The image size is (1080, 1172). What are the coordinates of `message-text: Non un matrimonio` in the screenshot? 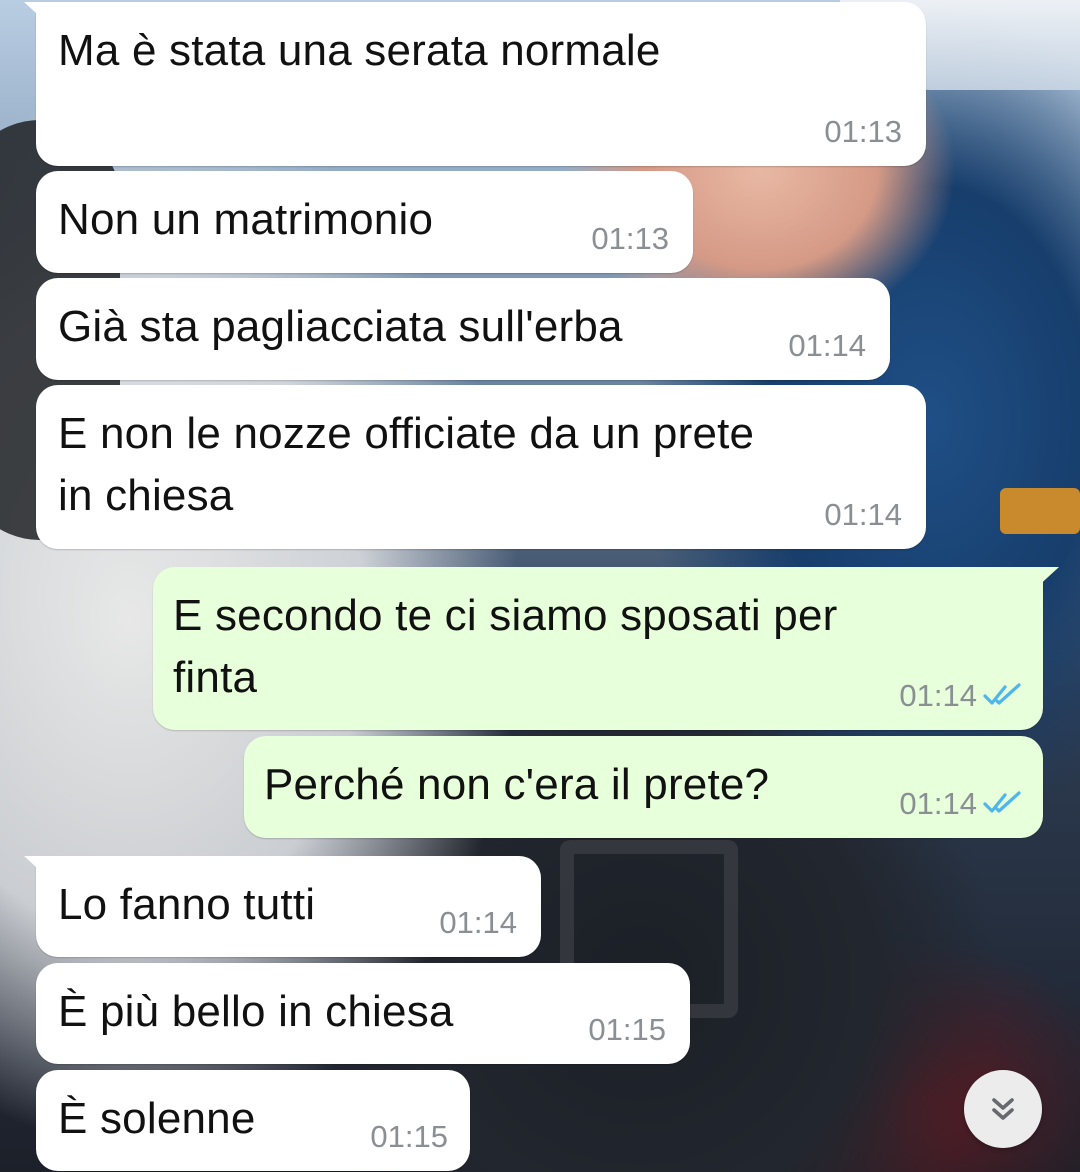 It's located at (246, 219).